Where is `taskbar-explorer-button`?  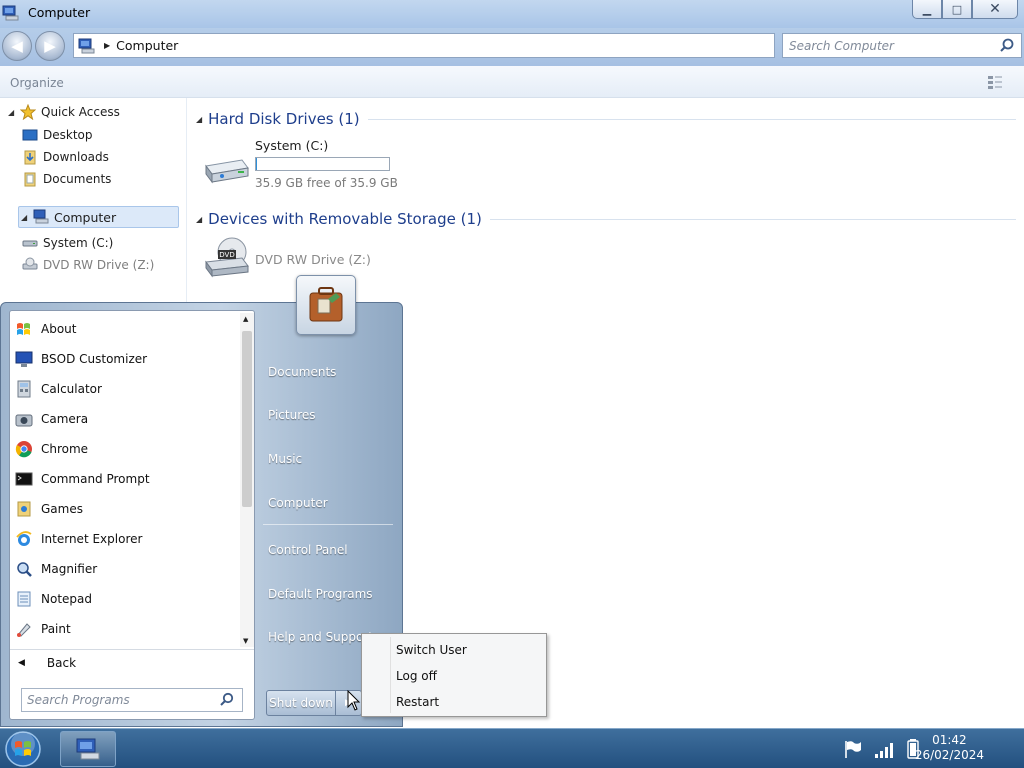 taskbar-explorer-button is located at coordinates (88, 749).